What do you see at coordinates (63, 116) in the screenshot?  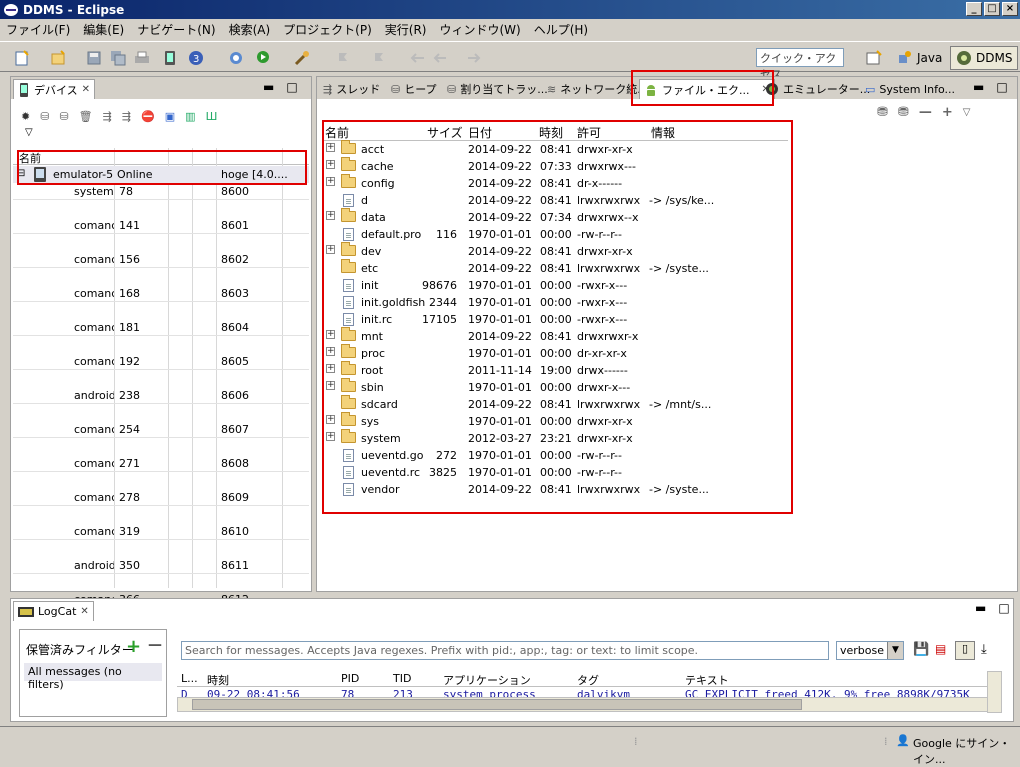 I see `dump-hprof-icon: ⛁` at bounding box center [63, 116].